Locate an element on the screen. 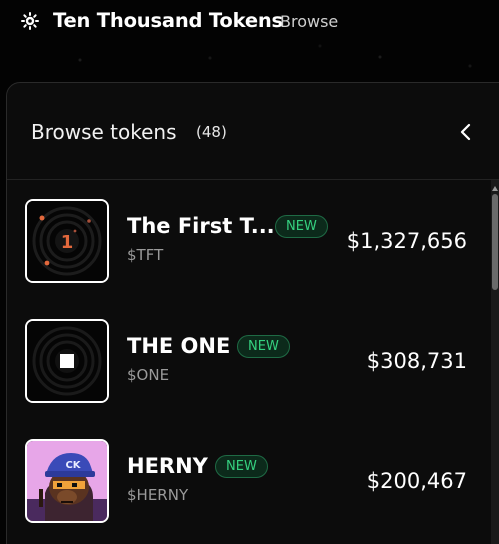 The width and height of the screenshot is (499, 544). scroll-up-arrow-icon is located at coordinates (495, 186).